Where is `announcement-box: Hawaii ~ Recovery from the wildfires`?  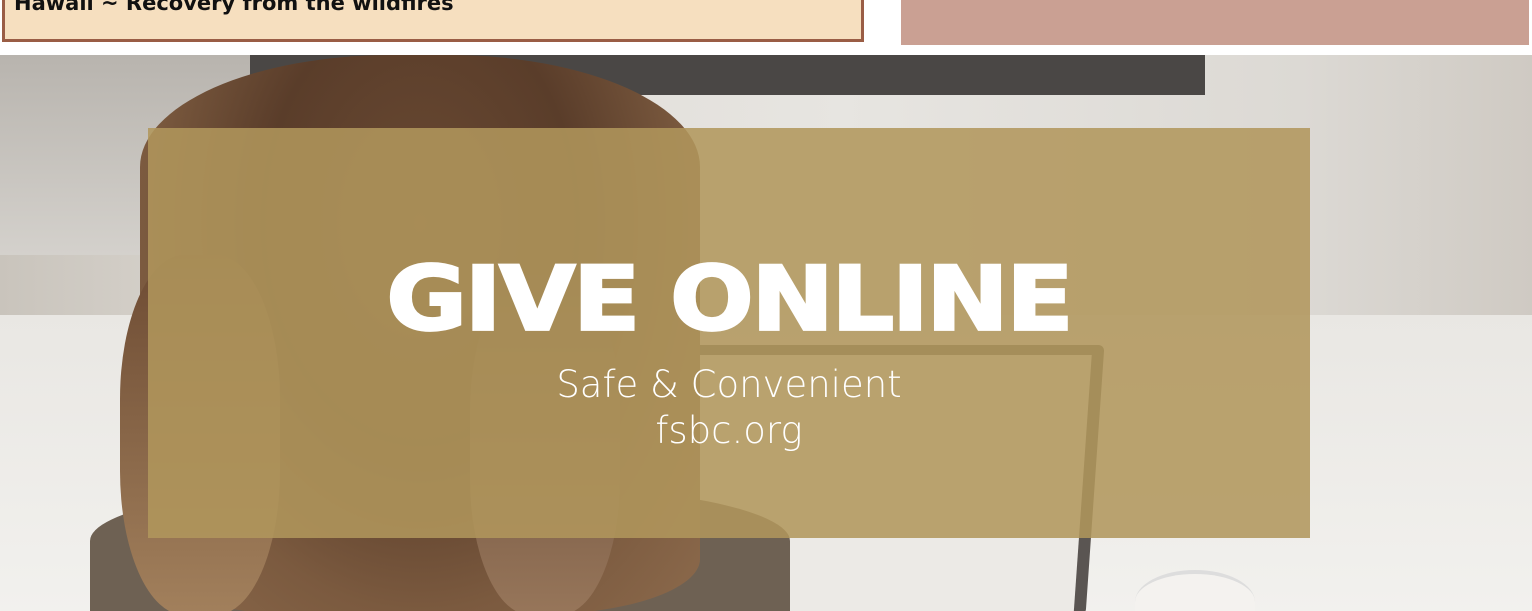 announcement-box: Hawaii ~ Recovery from the wildfires is located at coordinates (433, 21).